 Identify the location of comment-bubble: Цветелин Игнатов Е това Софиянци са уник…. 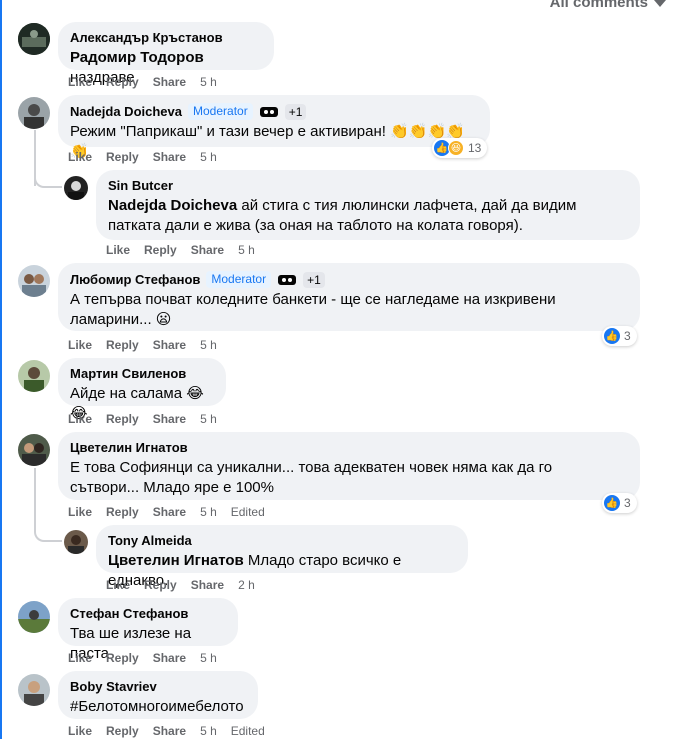
(349, 466).